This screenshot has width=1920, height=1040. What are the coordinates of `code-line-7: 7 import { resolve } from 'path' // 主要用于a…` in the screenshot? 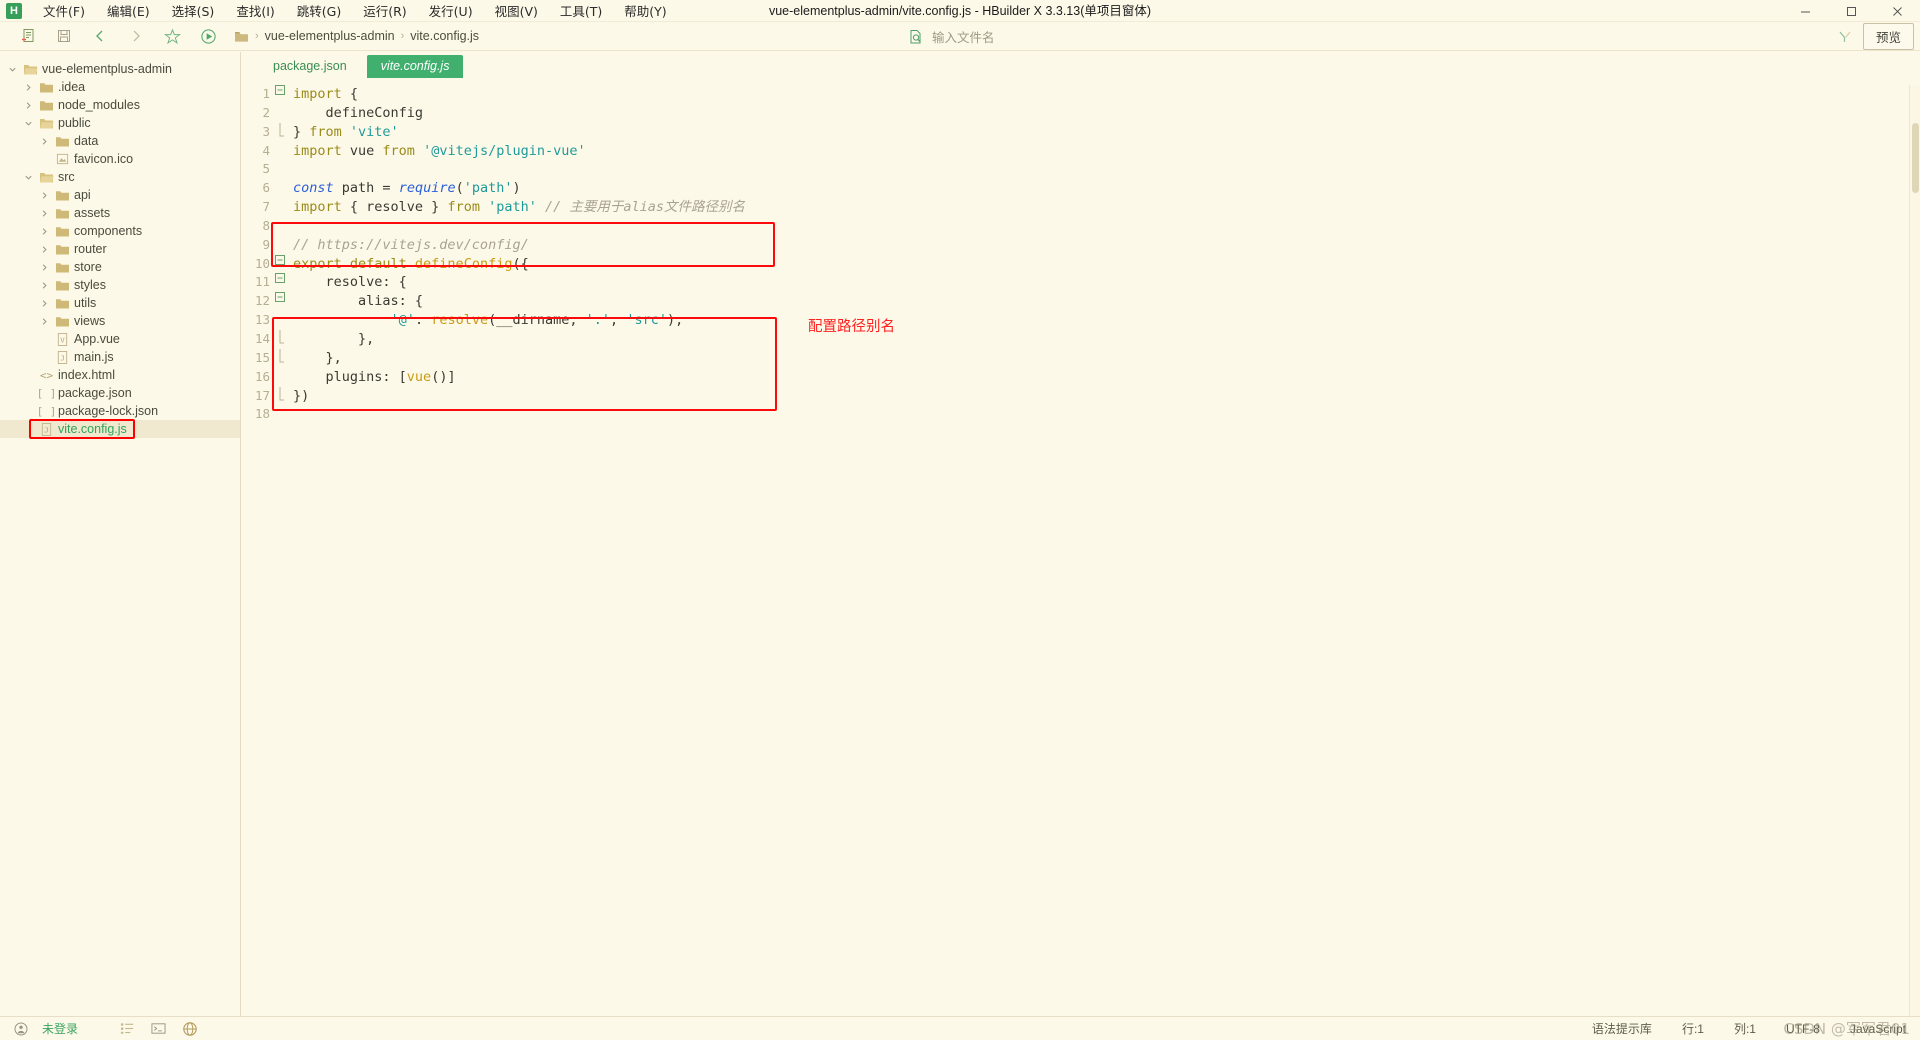 It's located at (1080, 207).